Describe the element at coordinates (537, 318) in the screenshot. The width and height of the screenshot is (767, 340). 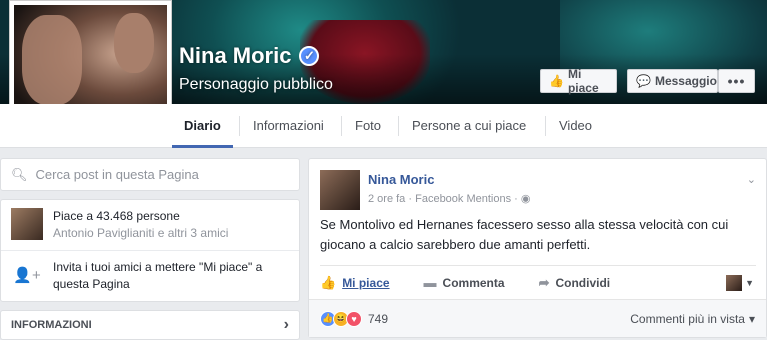
I see `post-footer: 👍 😆 ♥ 749 Commenti più in vista ▾` at that location.